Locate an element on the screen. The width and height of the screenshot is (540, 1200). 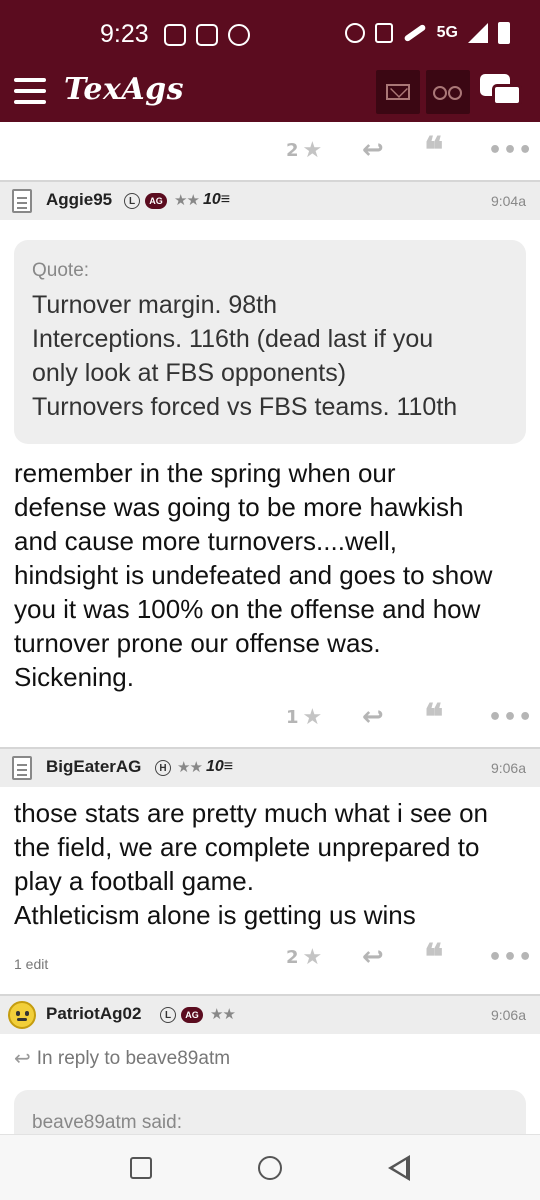
like-button: 1 ★ is located at coordinates (304, 717).